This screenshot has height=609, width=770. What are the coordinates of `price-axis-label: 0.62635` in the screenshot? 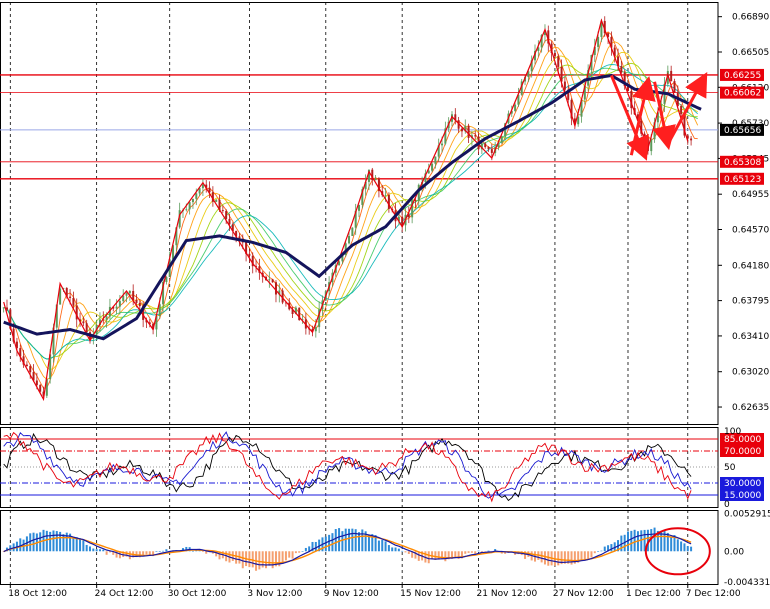 It's located at (750, 408).